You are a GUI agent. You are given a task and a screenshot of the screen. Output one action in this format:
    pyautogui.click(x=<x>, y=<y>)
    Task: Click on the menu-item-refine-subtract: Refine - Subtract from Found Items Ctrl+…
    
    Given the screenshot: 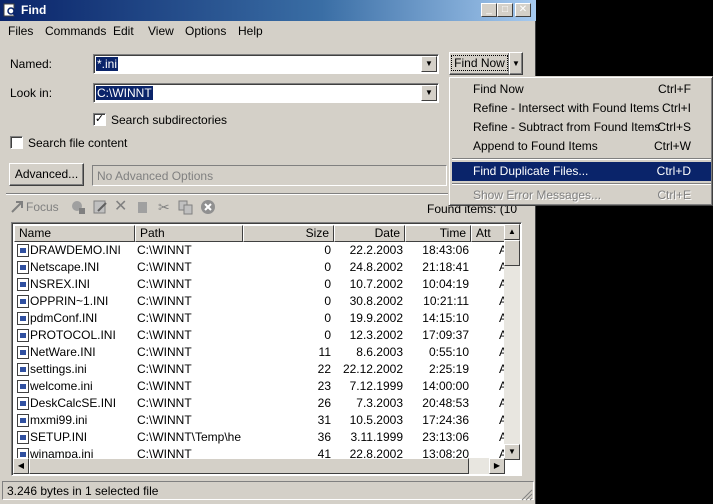 What is the action you would take?
    pyautogui.click(x=581, y=127)
    